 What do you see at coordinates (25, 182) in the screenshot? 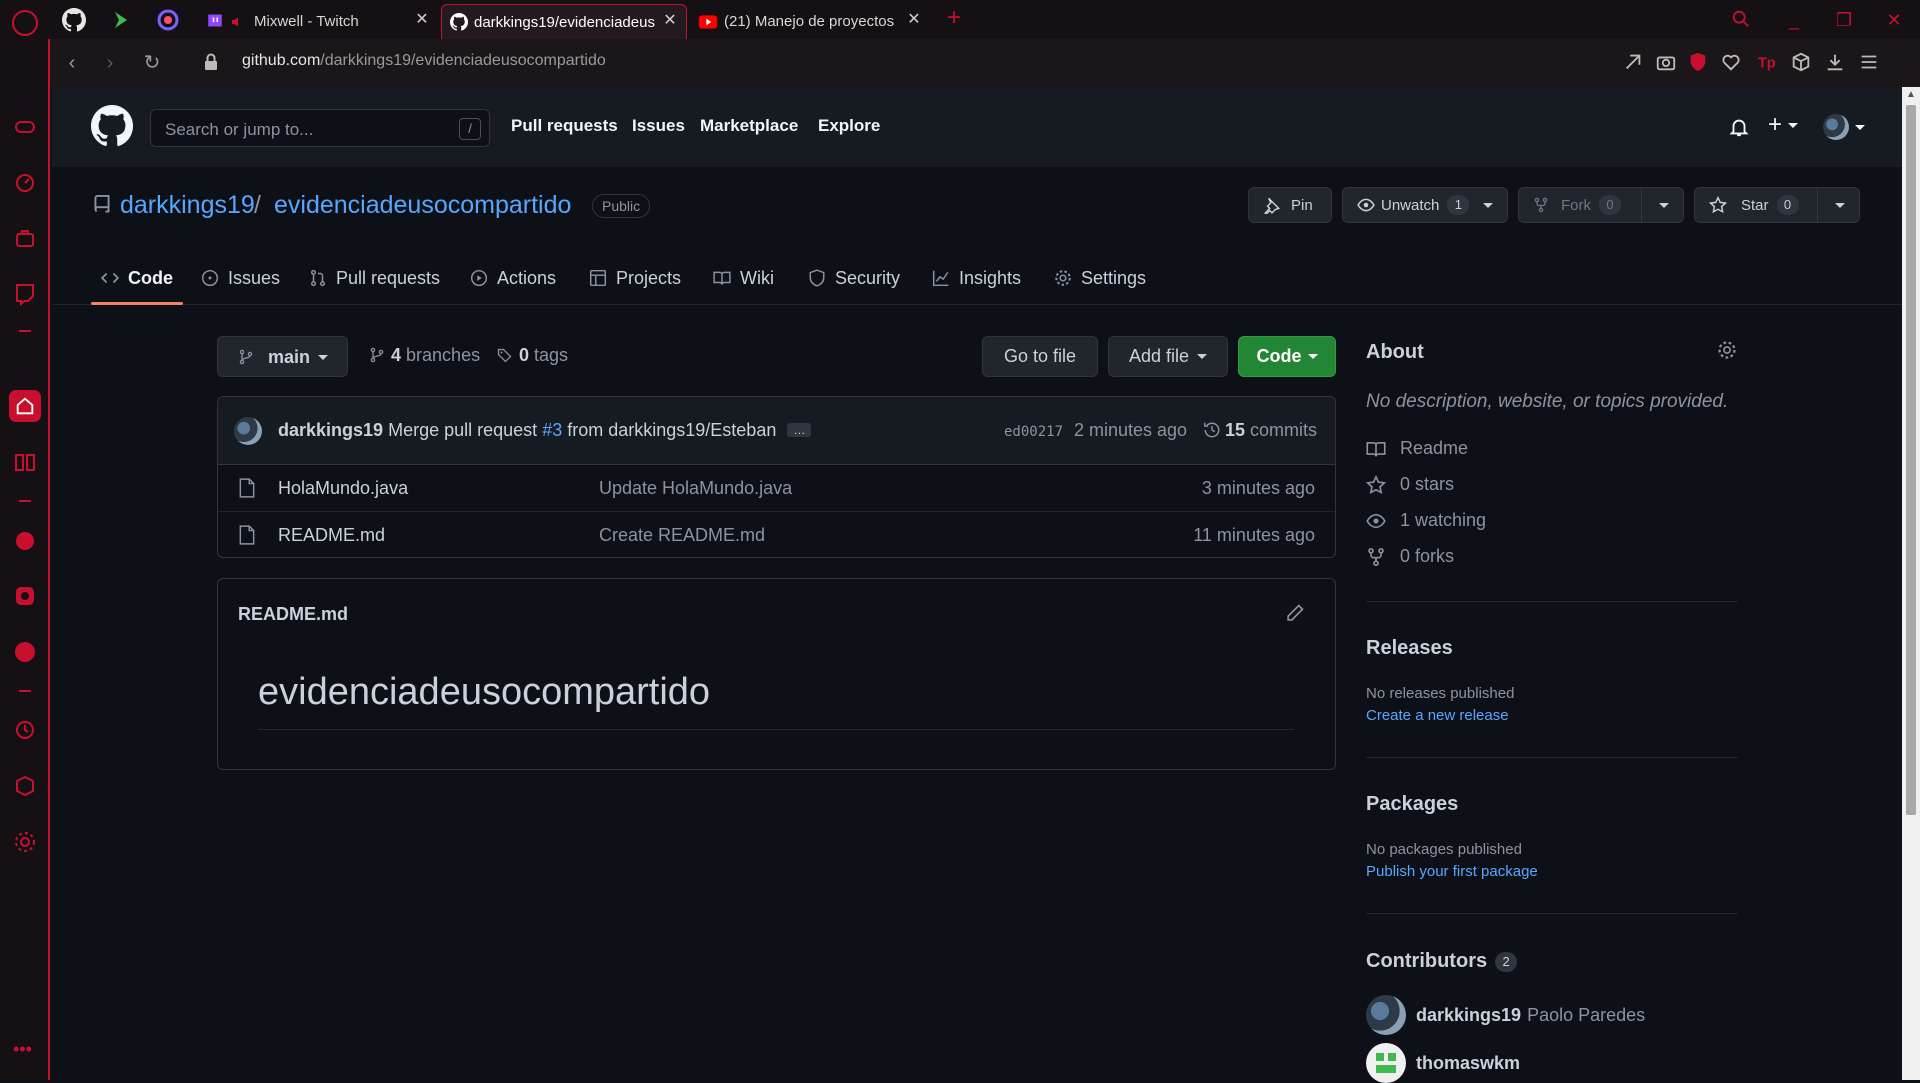
I see `speedometer-icon` at bounding box center [25, 182].